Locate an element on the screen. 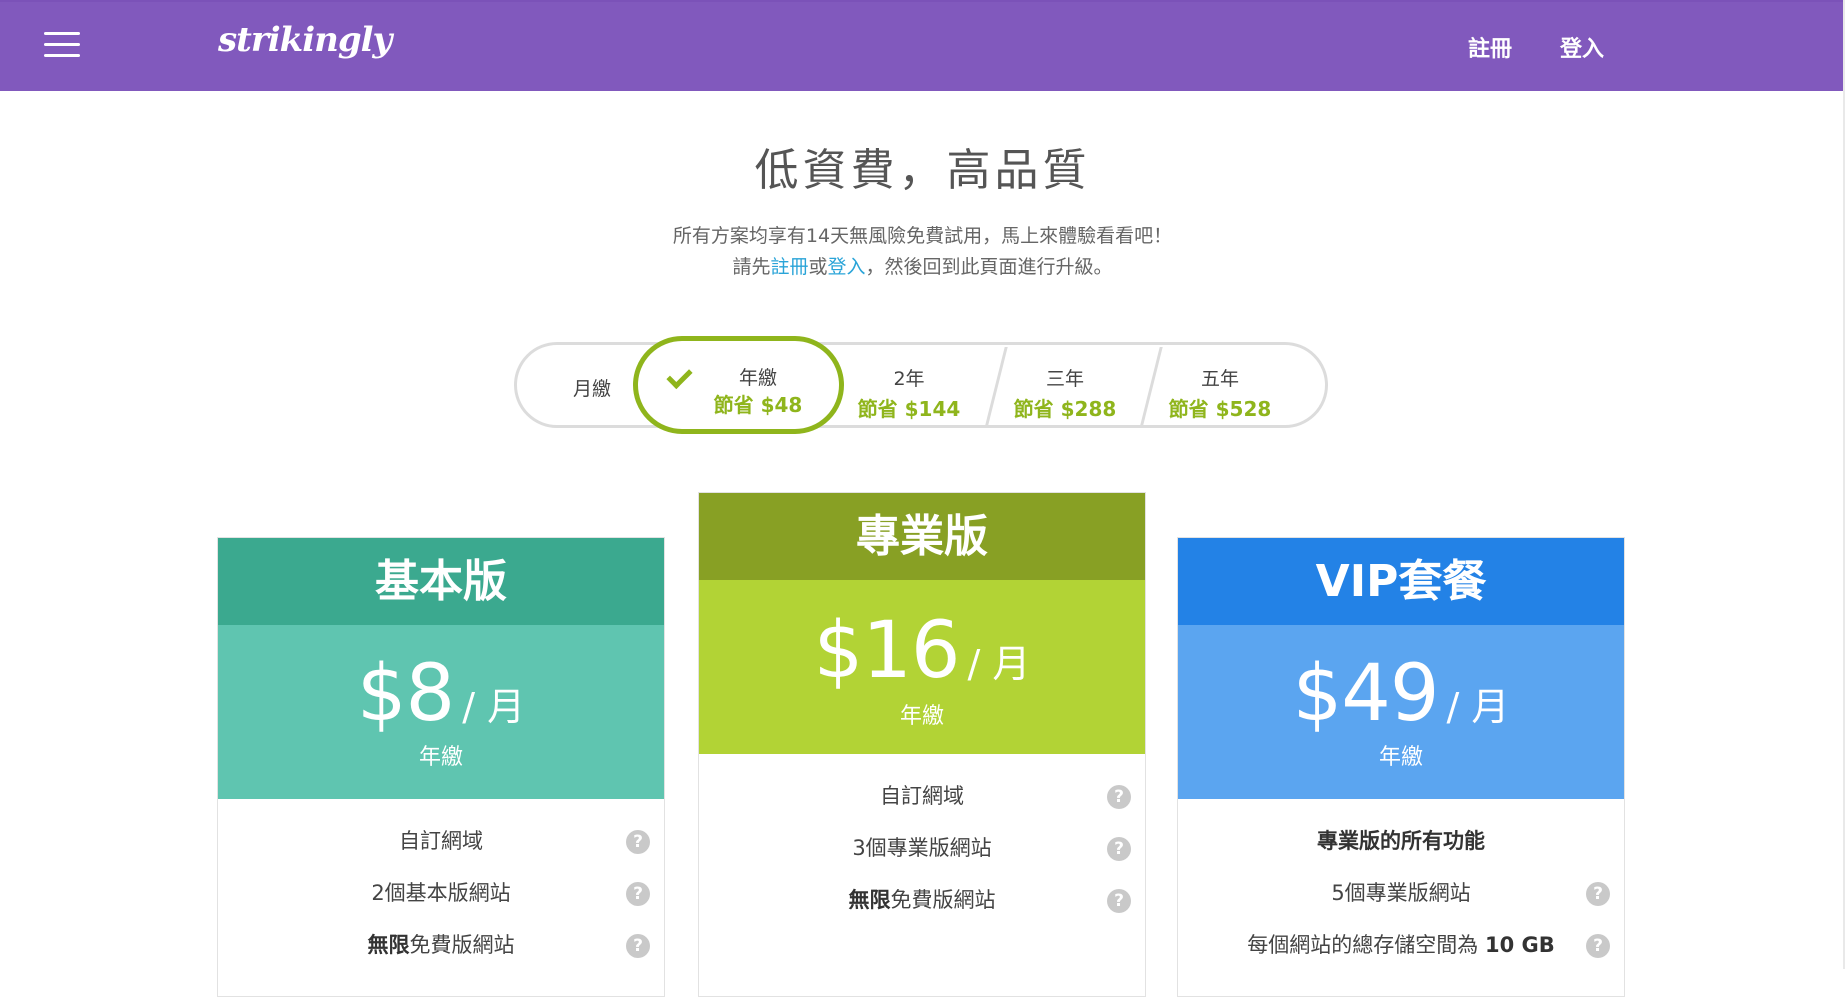 The image size is (1845, 997). instructions-suffix: ，然後回到此頁面進行升級。 is located at coordinates (989, 267).